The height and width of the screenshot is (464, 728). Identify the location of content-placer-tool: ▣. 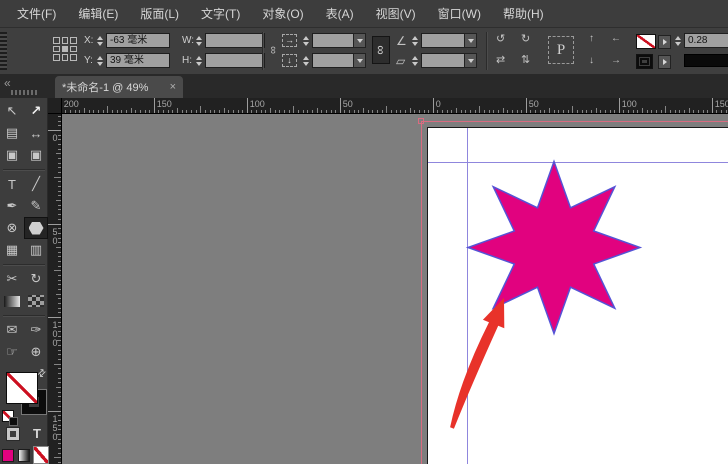
(36, 155).